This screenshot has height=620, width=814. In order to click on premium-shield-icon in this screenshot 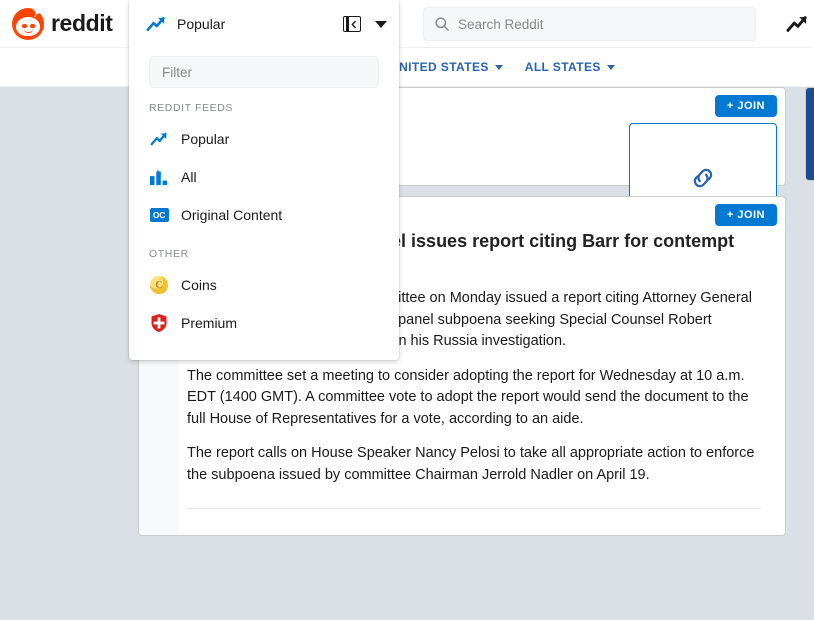, I will do `click(159, 323)`.